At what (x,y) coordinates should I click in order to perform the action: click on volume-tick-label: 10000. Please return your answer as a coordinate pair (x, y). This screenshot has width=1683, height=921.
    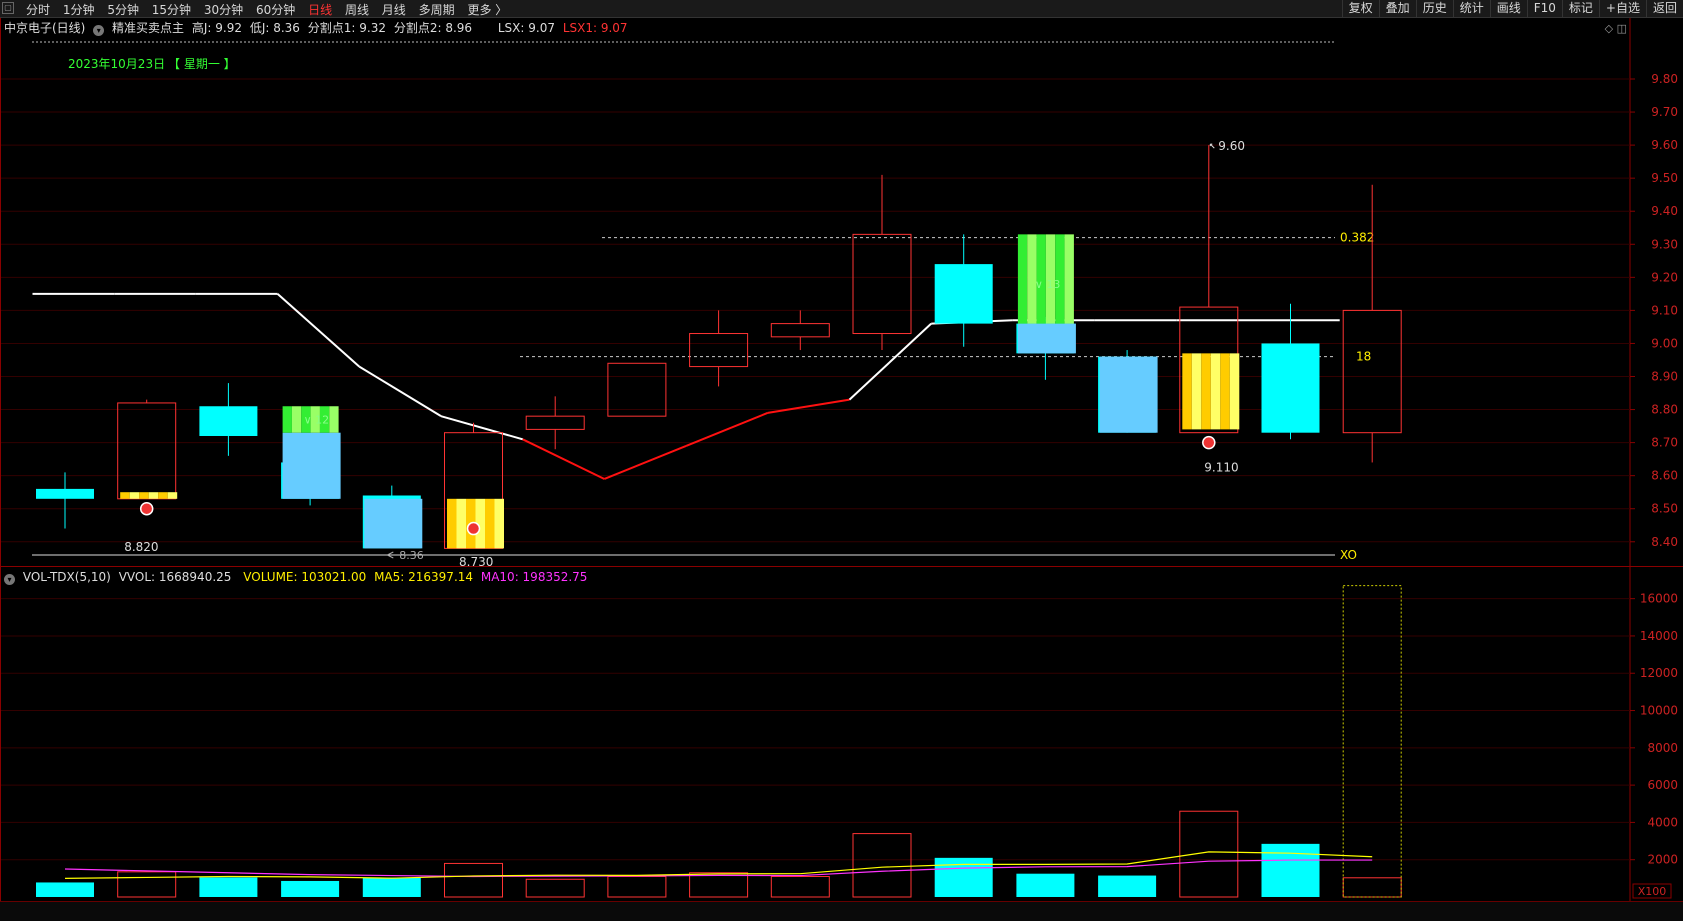
    Looking at the image, I should click on (1659, 711).